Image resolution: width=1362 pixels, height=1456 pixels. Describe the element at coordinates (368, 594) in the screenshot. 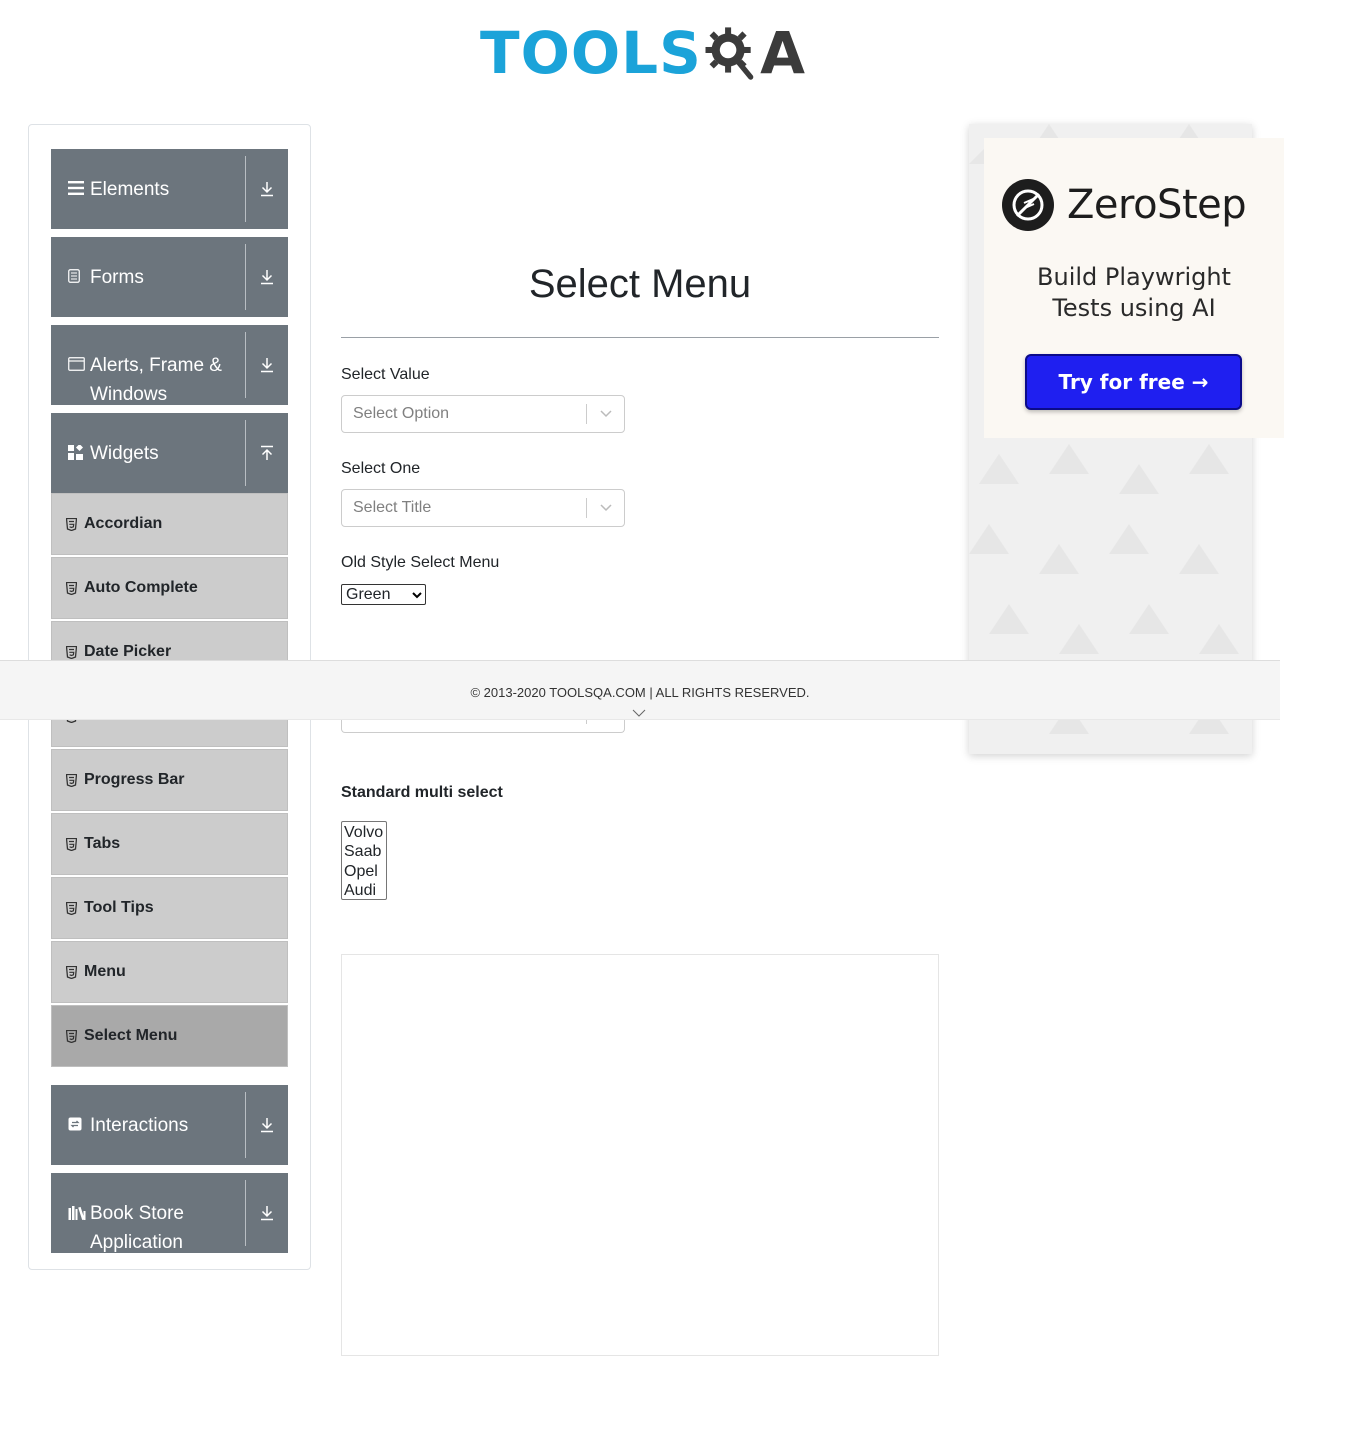

I see `old-style-selected-value: Green` at that location.